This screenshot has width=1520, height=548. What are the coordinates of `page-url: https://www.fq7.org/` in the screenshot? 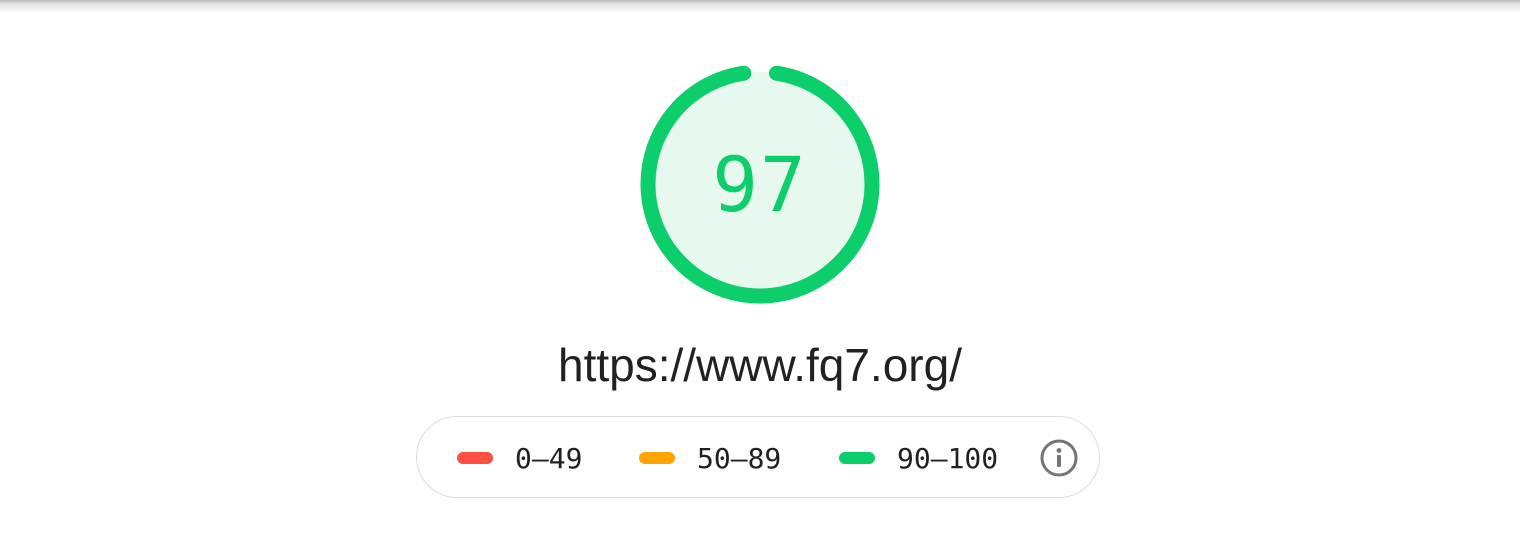 It's located at (760, 365).